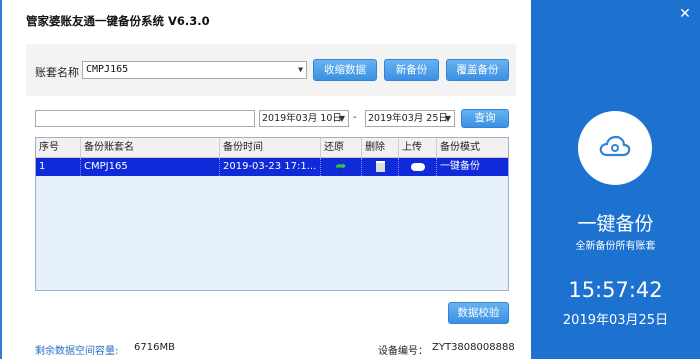  What do you see at coordinates (154, 347) in the screenshot?
I see `space-value: 6716MB` at bounding box center [154, 347].